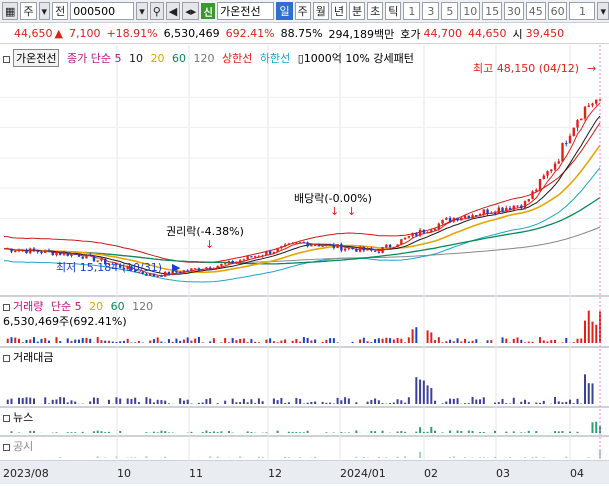  Describe the element at coordinates (60, 11) in the screenshot. I see `prefix-select: 전` at that location.